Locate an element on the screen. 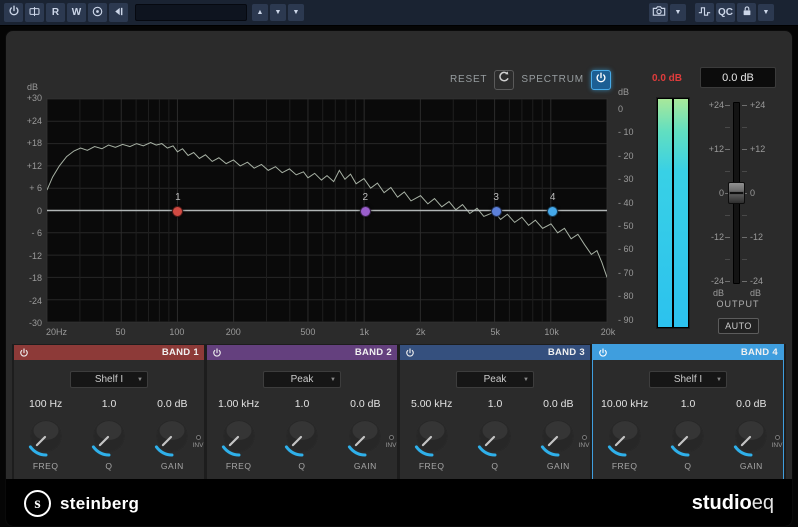  x-axis-tick: 500 is located at coordinates (308, 332).